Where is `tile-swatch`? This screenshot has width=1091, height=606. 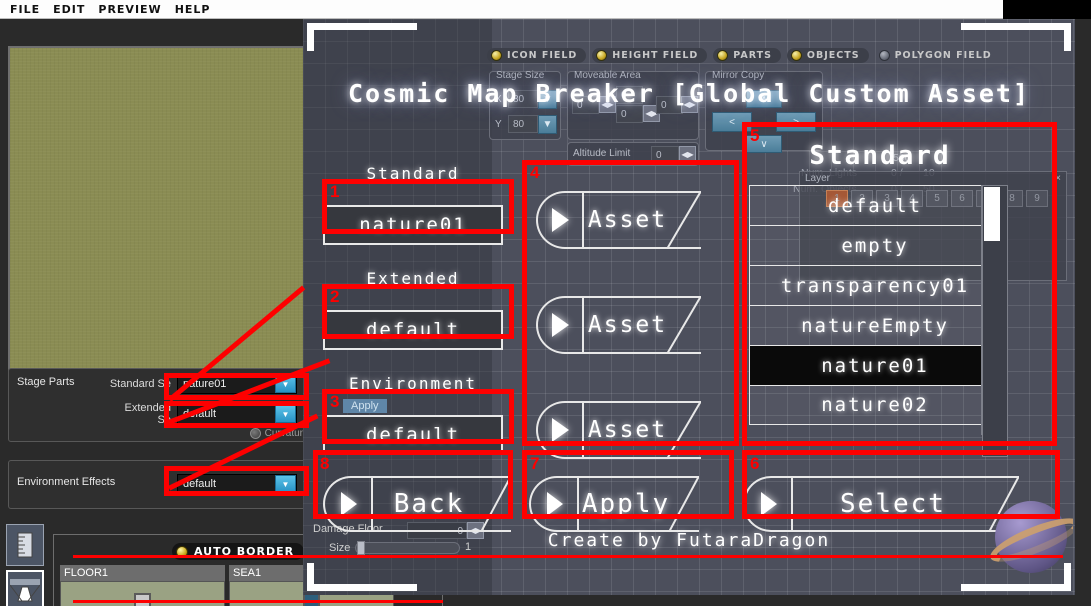
tile-swatch is located at coordinates (142, 599).